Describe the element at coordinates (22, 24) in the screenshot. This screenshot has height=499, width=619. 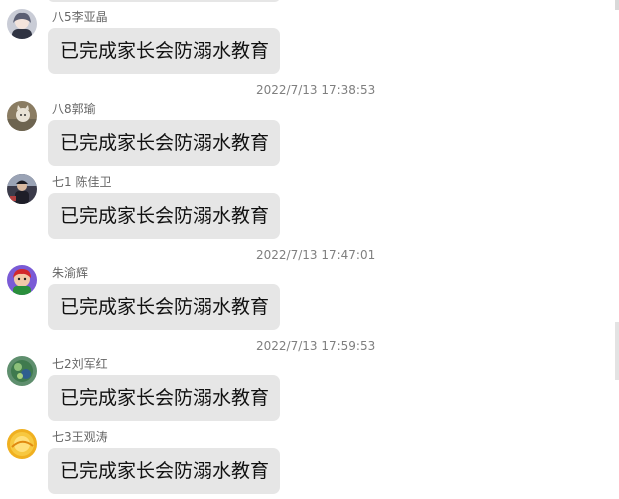
I see `anime-girl-avatar` at that location.